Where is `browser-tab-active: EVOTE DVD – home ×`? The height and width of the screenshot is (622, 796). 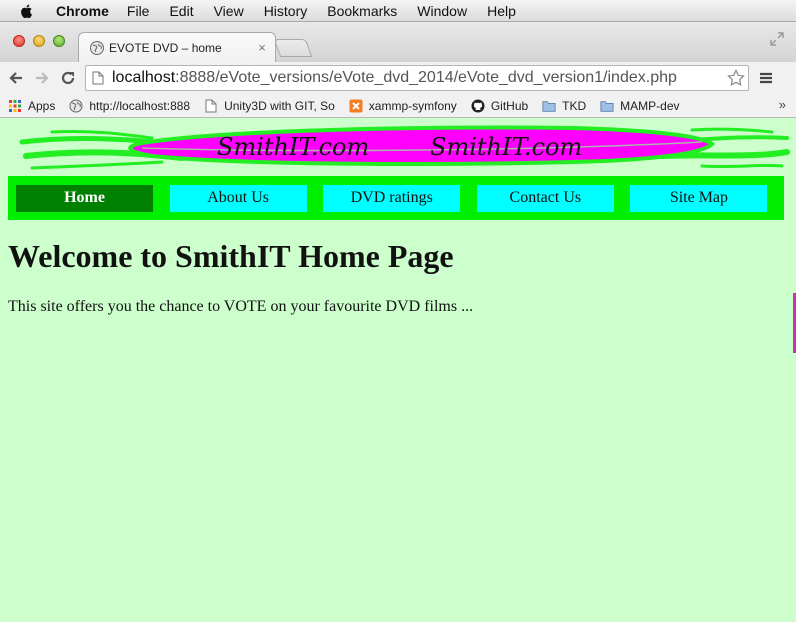
browser-tab-active: EVOTE DVD – home × is located at coordinates (177, 47).